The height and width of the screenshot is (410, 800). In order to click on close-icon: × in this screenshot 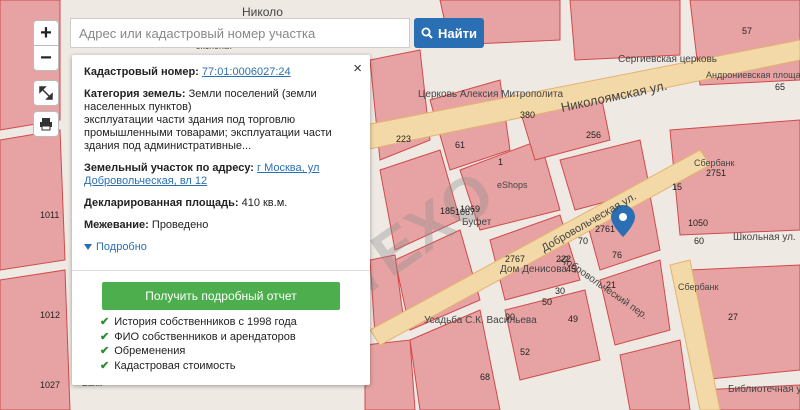, I will do `click(357, 68)`.